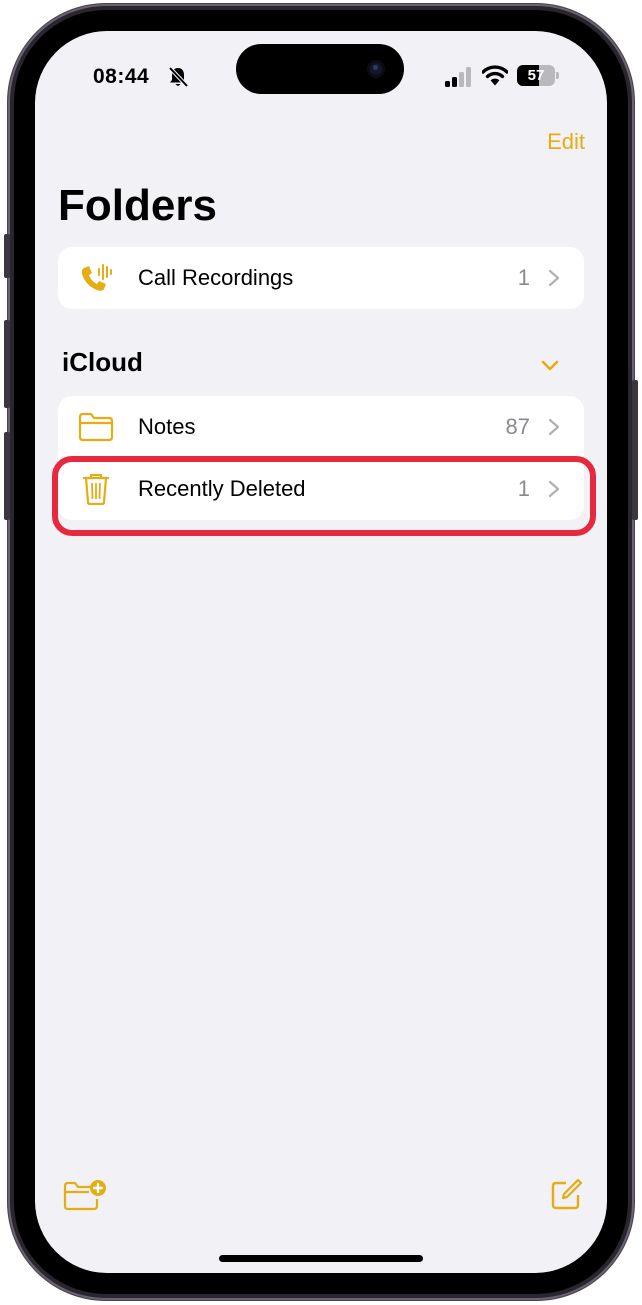 The width and height of the screenshot is (642, 1305). I want to click on action-button, so click(7, 256).